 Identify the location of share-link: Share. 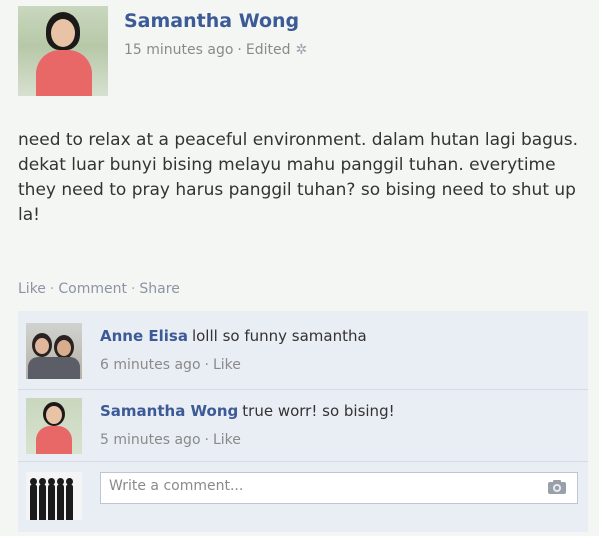
(159, 289).